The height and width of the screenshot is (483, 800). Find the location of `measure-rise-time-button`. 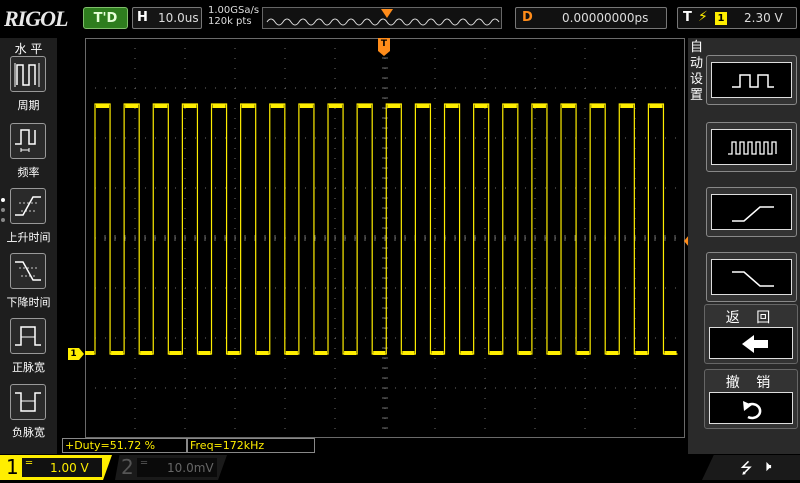

measure-rise-time-button is located at coordinates (28, 206).